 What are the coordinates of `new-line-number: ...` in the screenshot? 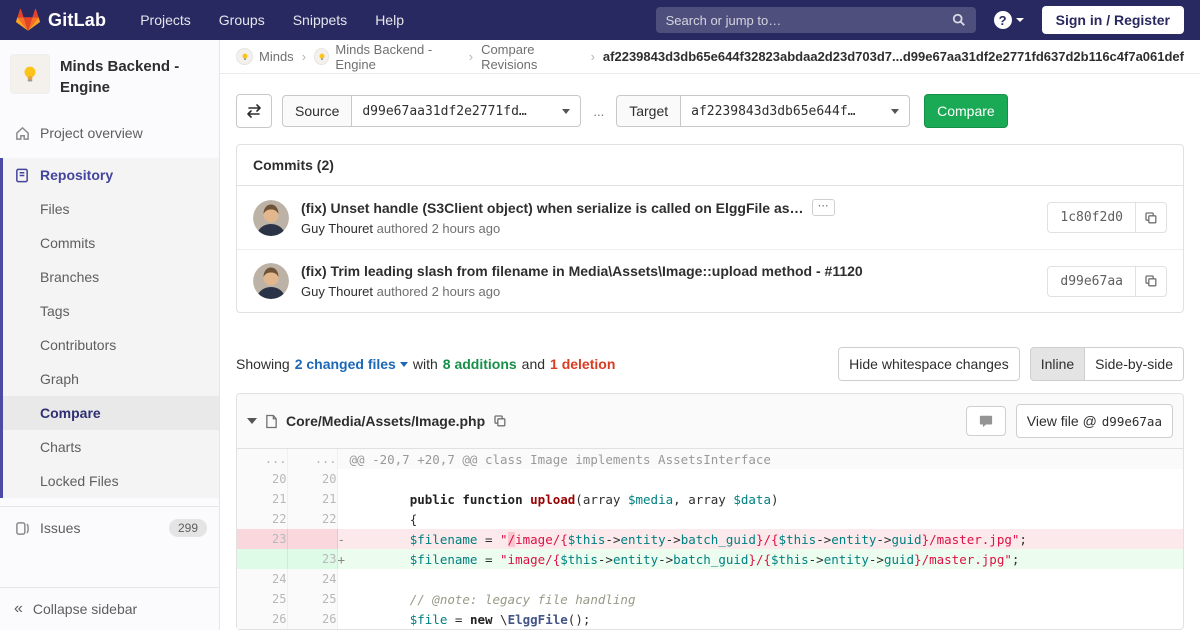 It's located at (312, 459).